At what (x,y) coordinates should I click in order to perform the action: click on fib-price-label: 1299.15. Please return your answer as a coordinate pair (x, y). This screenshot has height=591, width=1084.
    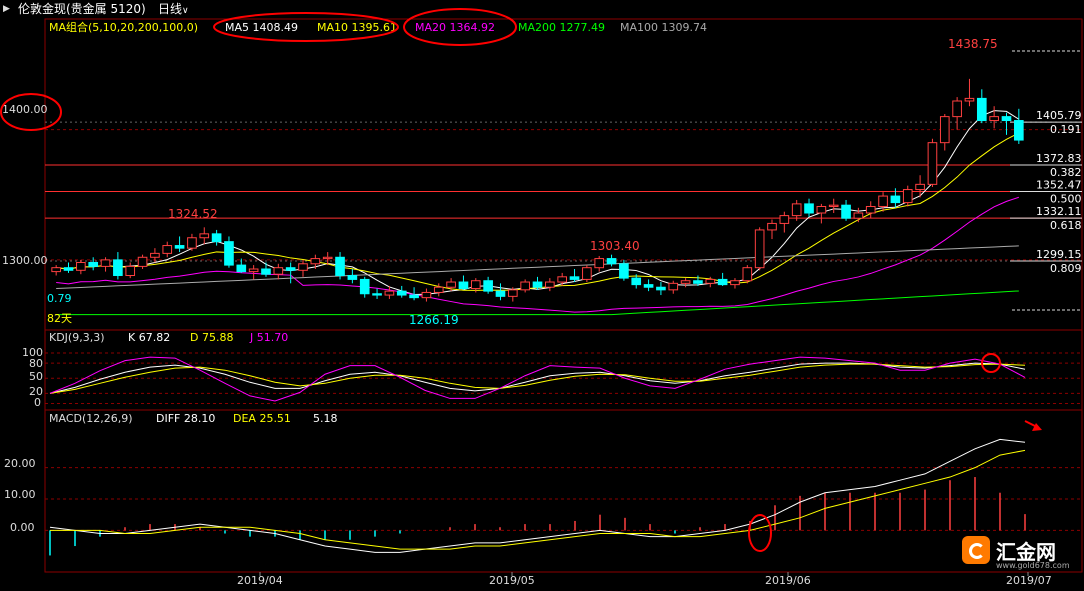
    Looking at the image, I should click on (1059, 254).